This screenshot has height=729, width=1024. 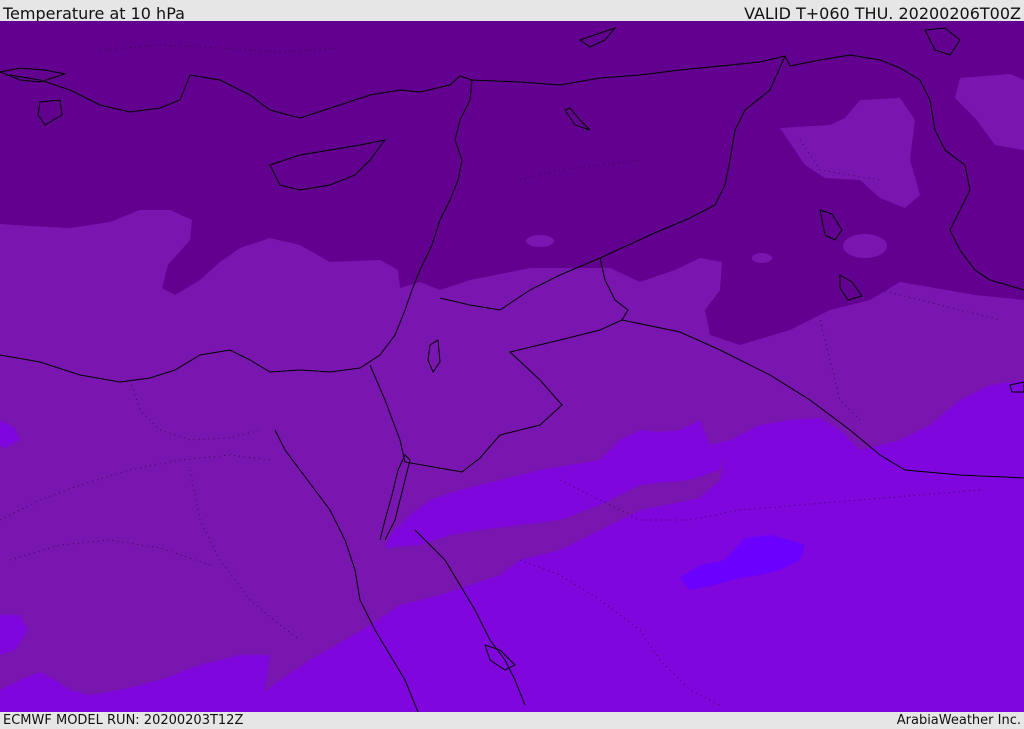 I want to click on credit-label: ArabiaWeather Inc., so click(x=958, y=720).